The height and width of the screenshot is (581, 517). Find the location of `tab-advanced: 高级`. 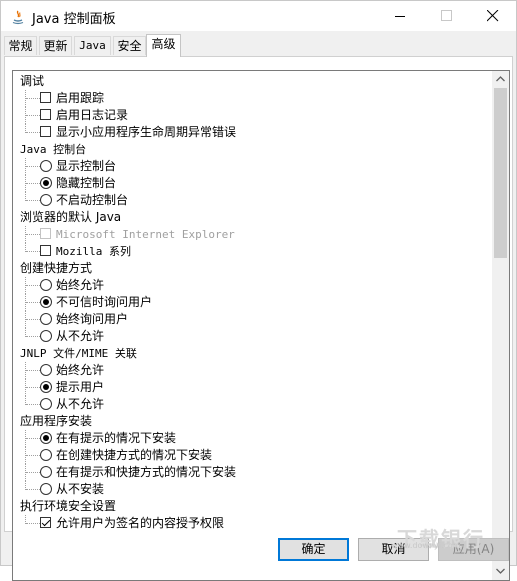

tab-advanced: 高级 is located at coordinates (163, 45).